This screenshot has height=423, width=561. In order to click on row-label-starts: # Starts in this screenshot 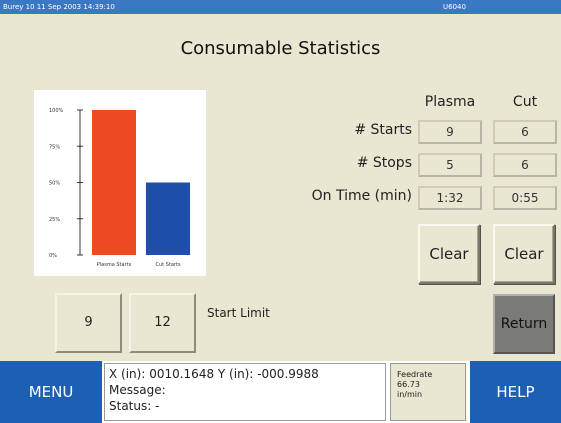, I will do `click(383, 130)`.